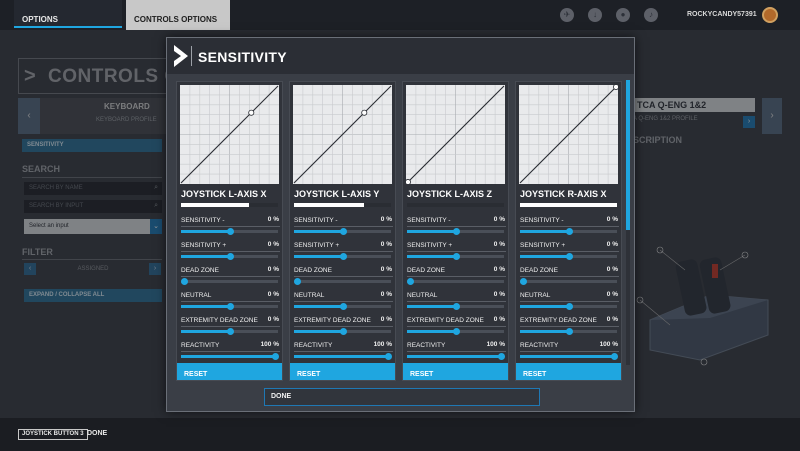 This screenshot has width=800, height=451. I want to click on profile-icon: ●, so click(623, 15).